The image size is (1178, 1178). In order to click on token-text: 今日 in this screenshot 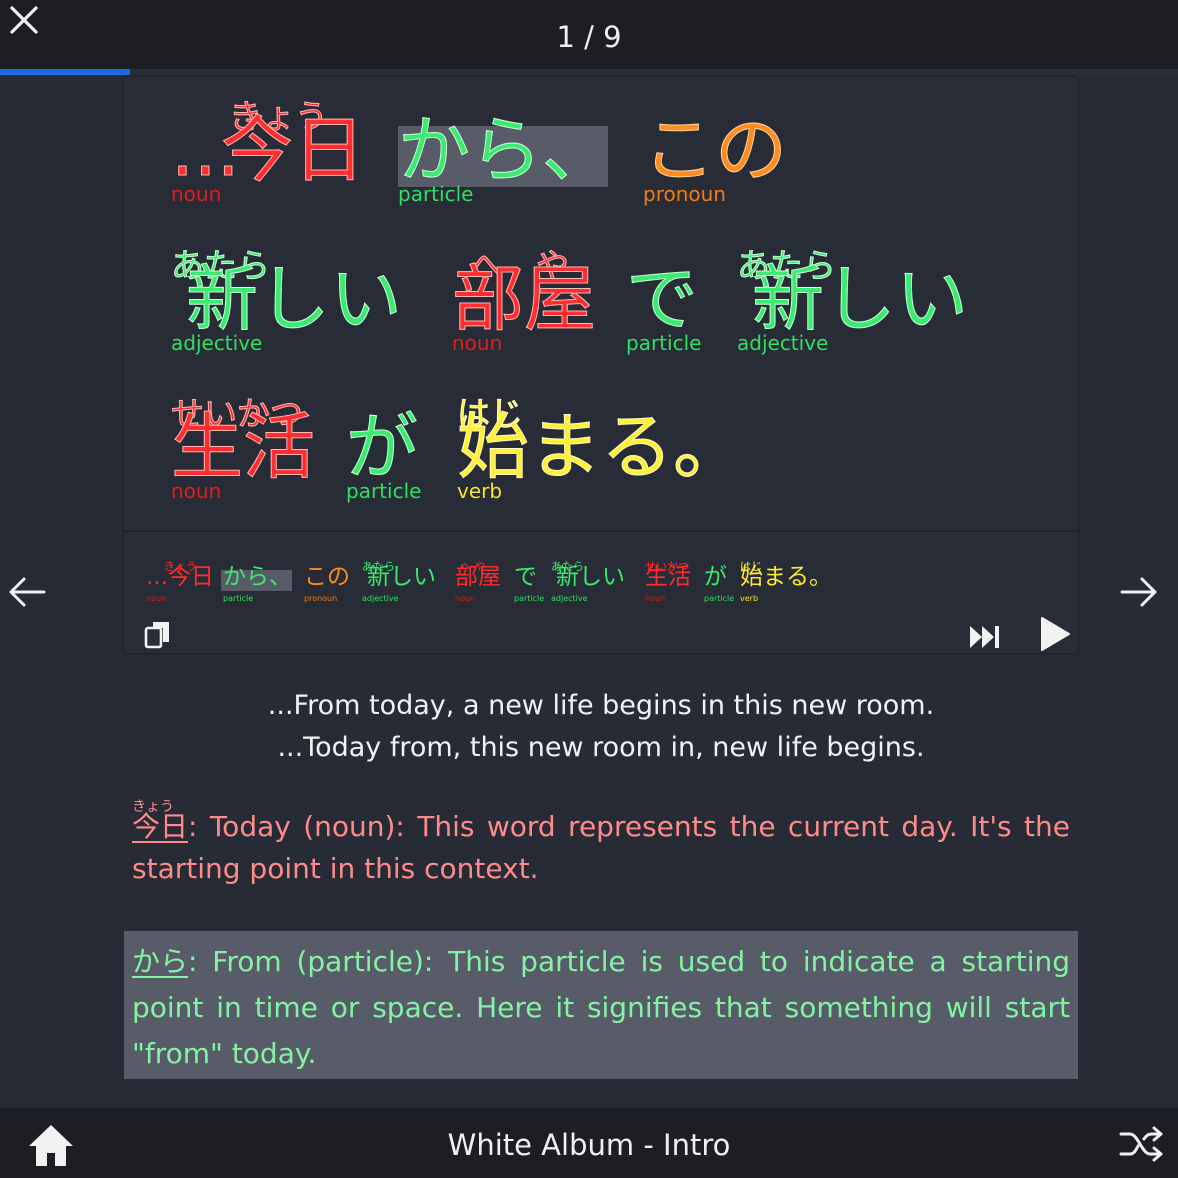, I will do `click(293, 150)`.